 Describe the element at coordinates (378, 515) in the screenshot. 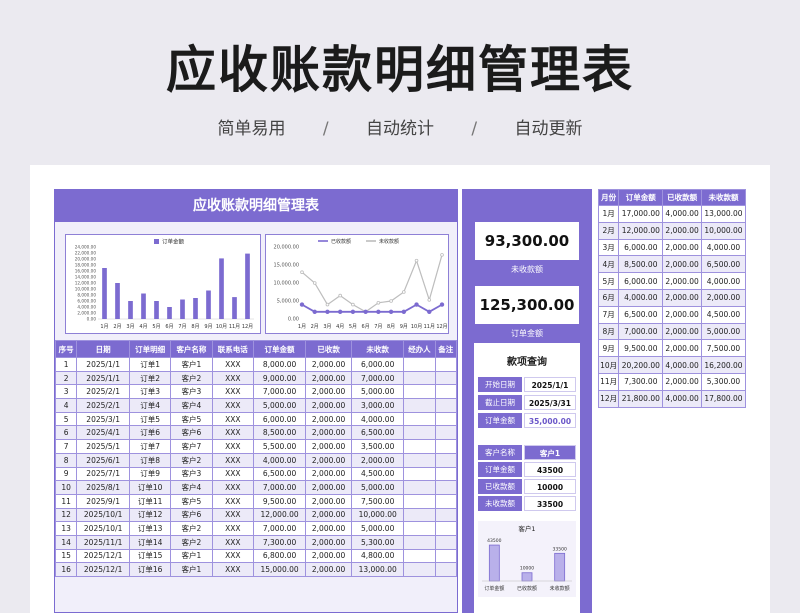

I see `table-cell: 10,000.00` at that location.